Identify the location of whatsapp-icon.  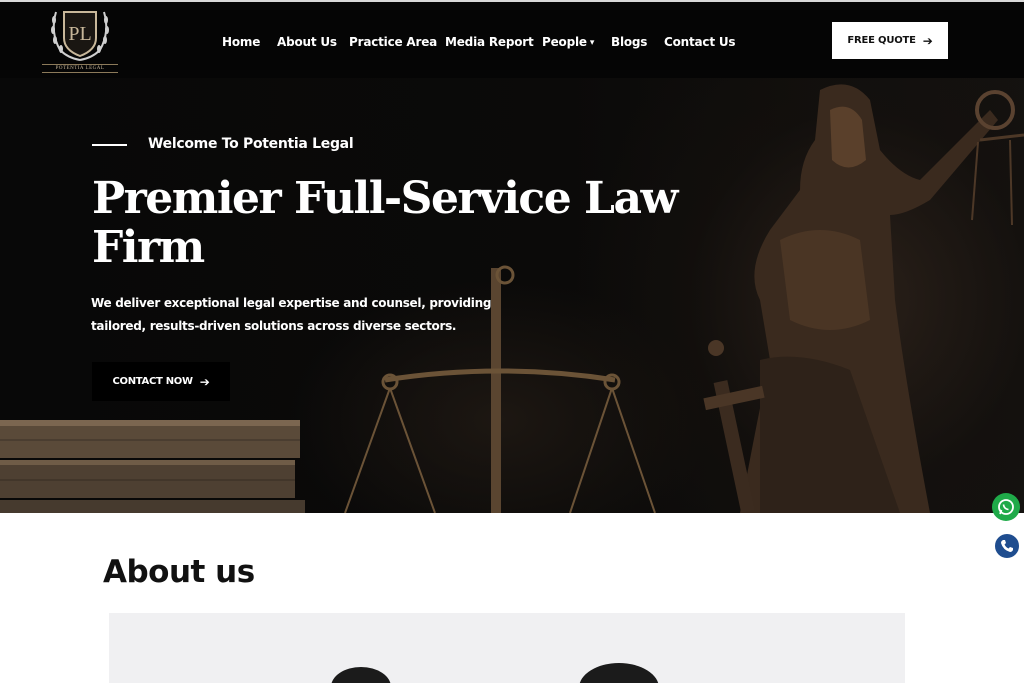
(1006, 507).